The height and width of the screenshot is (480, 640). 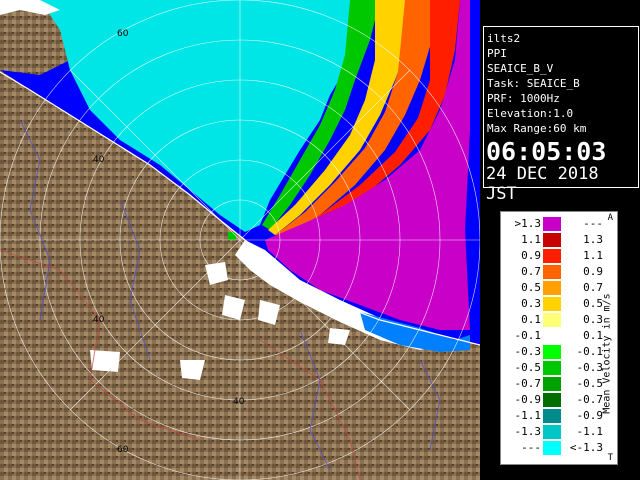 I want to click on legend-low-value: -0.3, so click(x=528, y=351).